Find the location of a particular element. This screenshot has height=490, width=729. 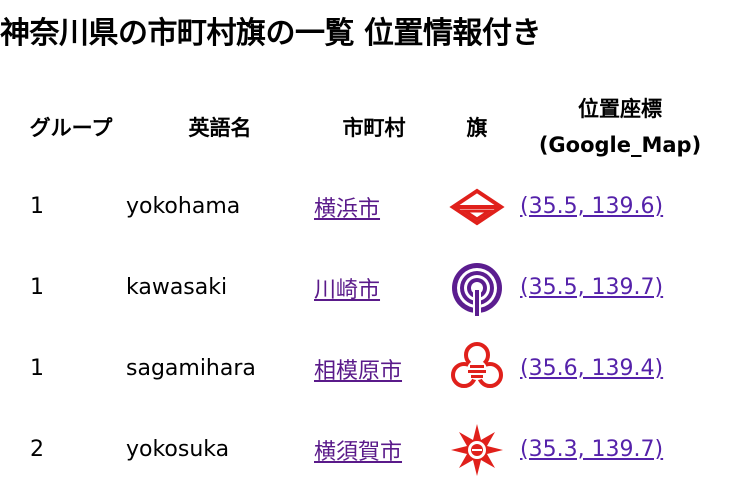

coordinates-cell: (35.5, 139.7) is located at coordinates (620, 287).